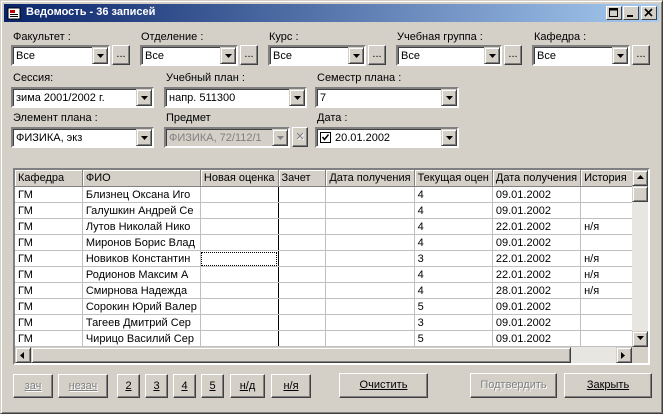  Describe the element at coordinates (141, 242) in the screenshot. I see `table-cell: Миронов Борис Влад` at that location.